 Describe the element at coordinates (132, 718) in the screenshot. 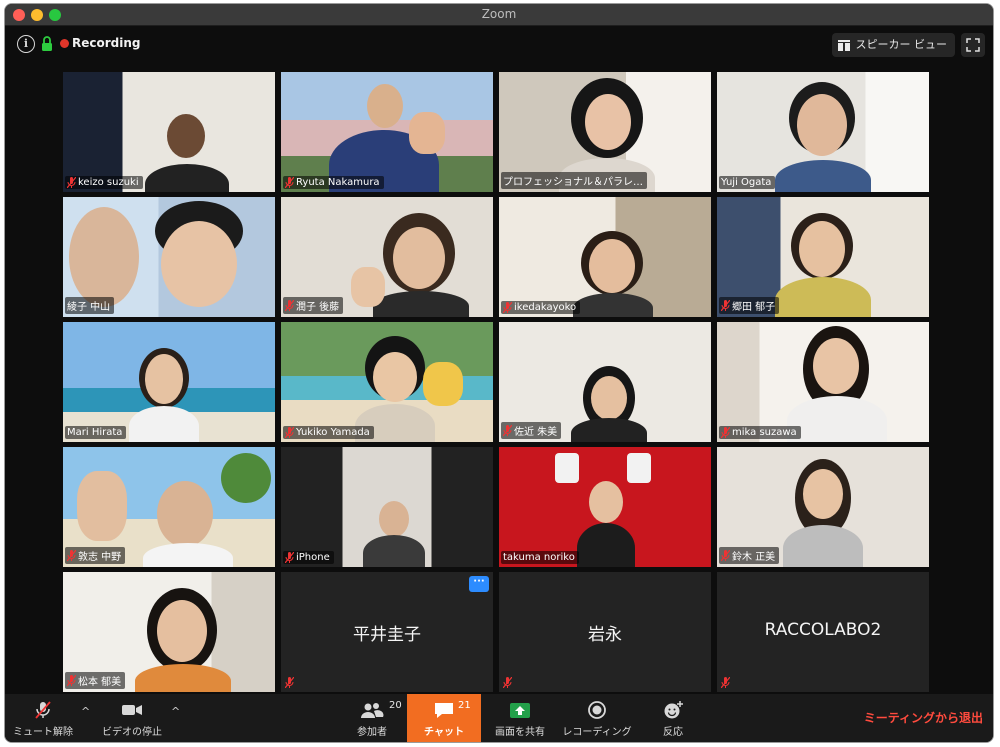

I see `stop-video-button: ビデオの停止` at that location.